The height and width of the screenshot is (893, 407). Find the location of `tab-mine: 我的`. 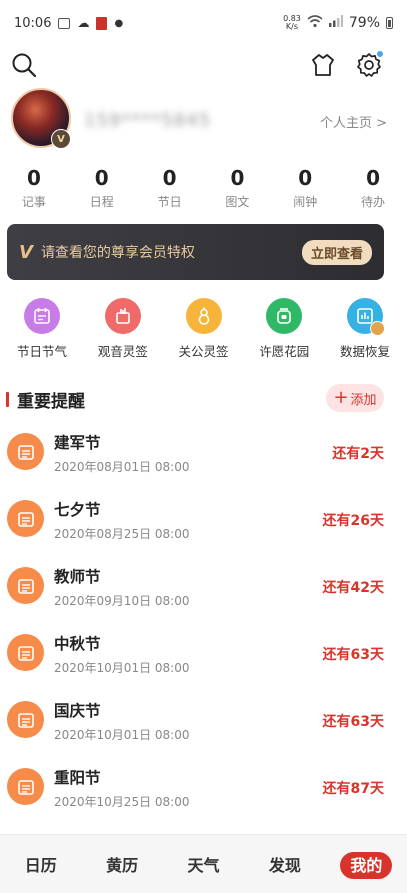

tab-mine: 我的 is located at coordinates (366, 865).